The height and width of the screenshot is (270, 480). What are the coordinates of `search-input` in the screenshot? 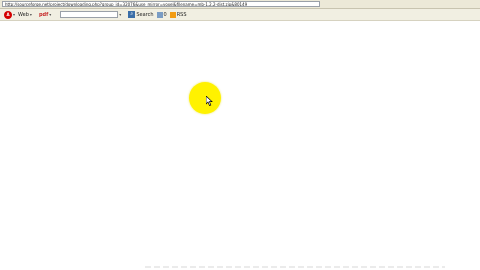 It's located at (89, 14).